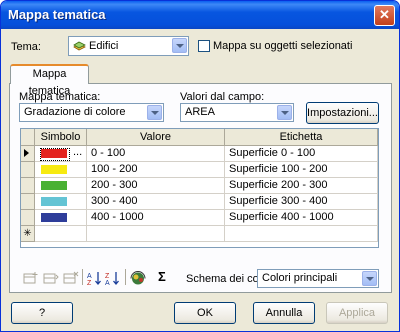  I want to click on campo-label: Valori dal campo:, so click(222, 97).